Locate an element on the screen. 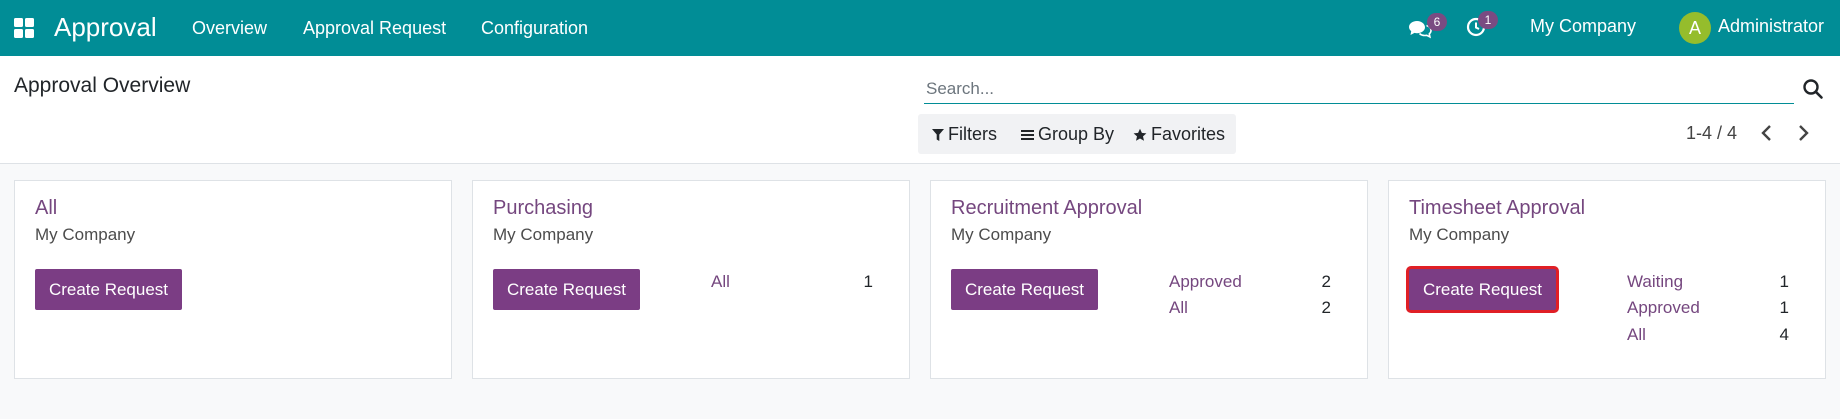 The height and width of the screenshot is (419, 1840). approval-card-all: All My Company Create Request is located at coordinates (233, 279).